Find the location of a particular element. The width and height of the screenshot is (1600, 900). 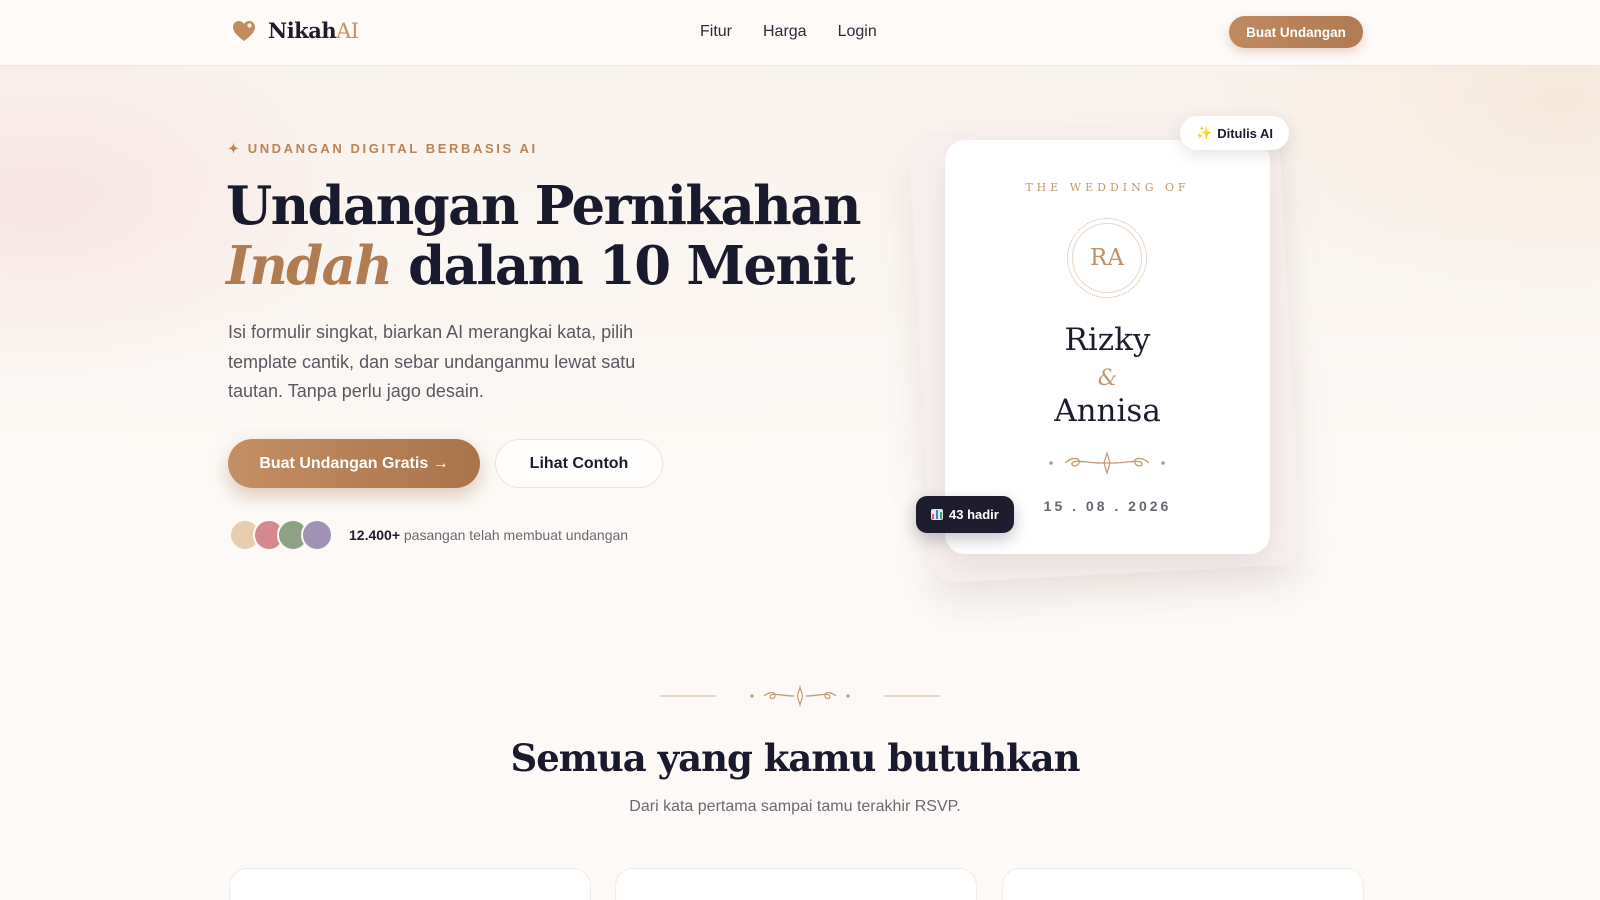

nav-link-fitur: Fitur is located at coordinates (716, 32).